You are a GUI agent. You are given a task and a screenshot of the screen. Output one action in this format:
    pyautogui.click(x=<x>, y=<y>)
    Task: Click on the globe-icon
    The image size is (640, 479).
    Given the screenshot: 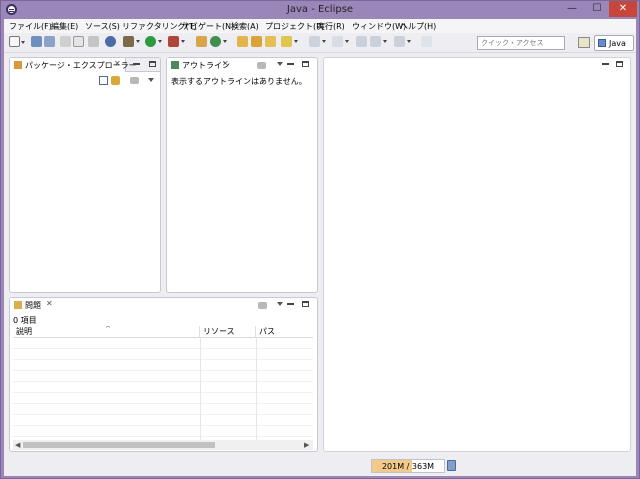 What is the action you would take?
    pyautogui.click(x=110, y=41)
    